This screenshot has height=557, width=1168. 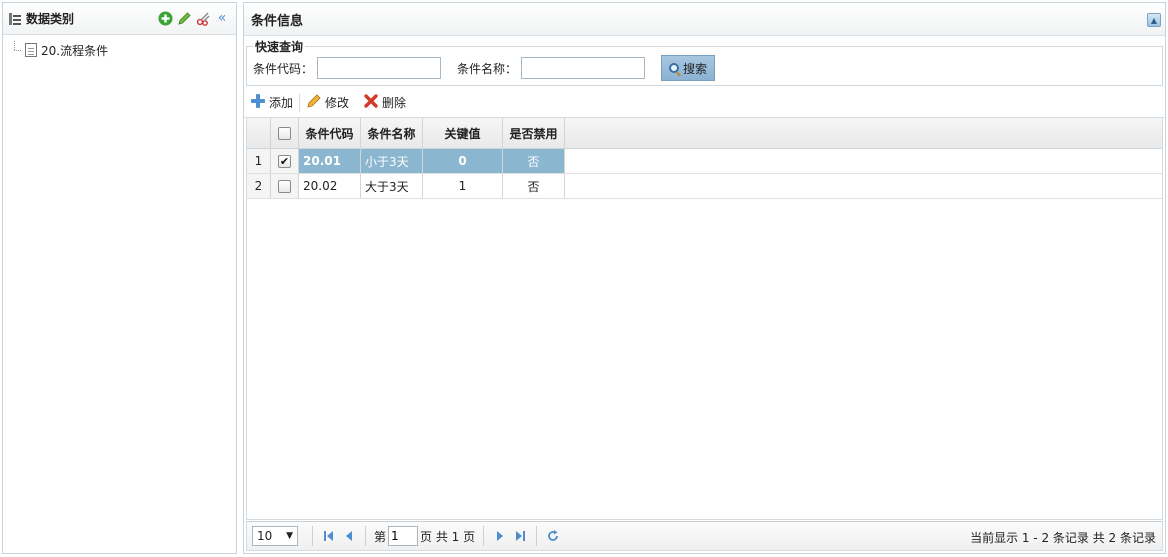 I want to click on page-suffix: 页 共 1 页, so click(x=448, y=536).